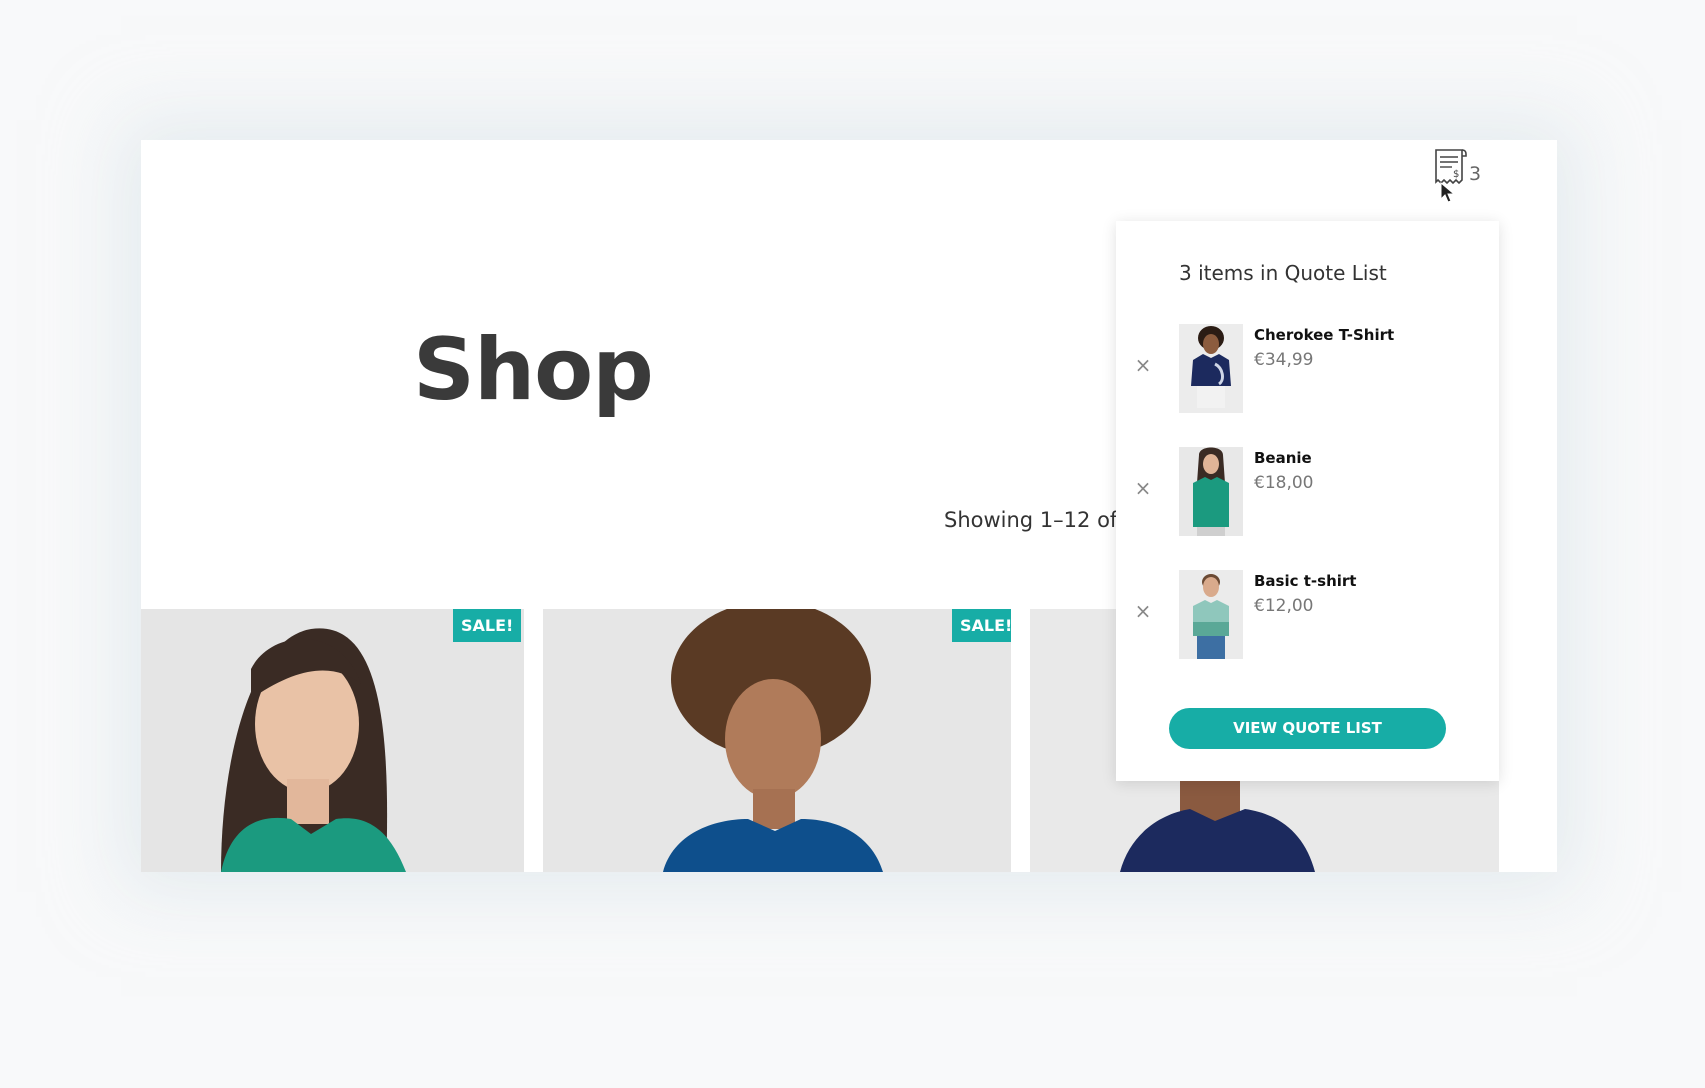  Describe the element at coordinates (1041, 520) in the screenshot. I see `result-count: Showing 1–12 of 5` at that location.